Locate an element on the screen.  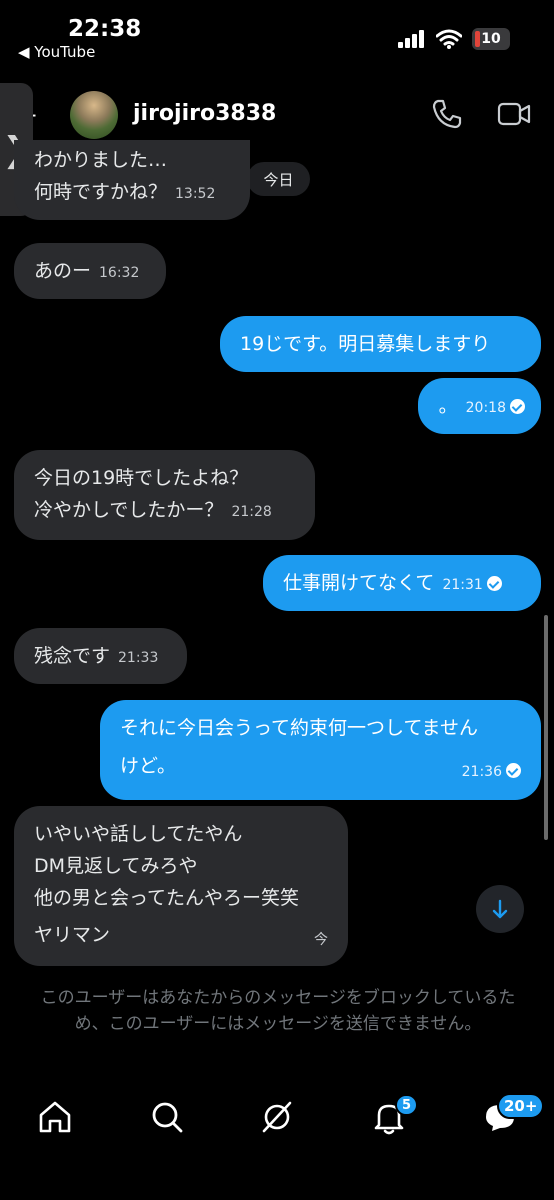
message-time: 20:18 is located at coordinates (485, 408).